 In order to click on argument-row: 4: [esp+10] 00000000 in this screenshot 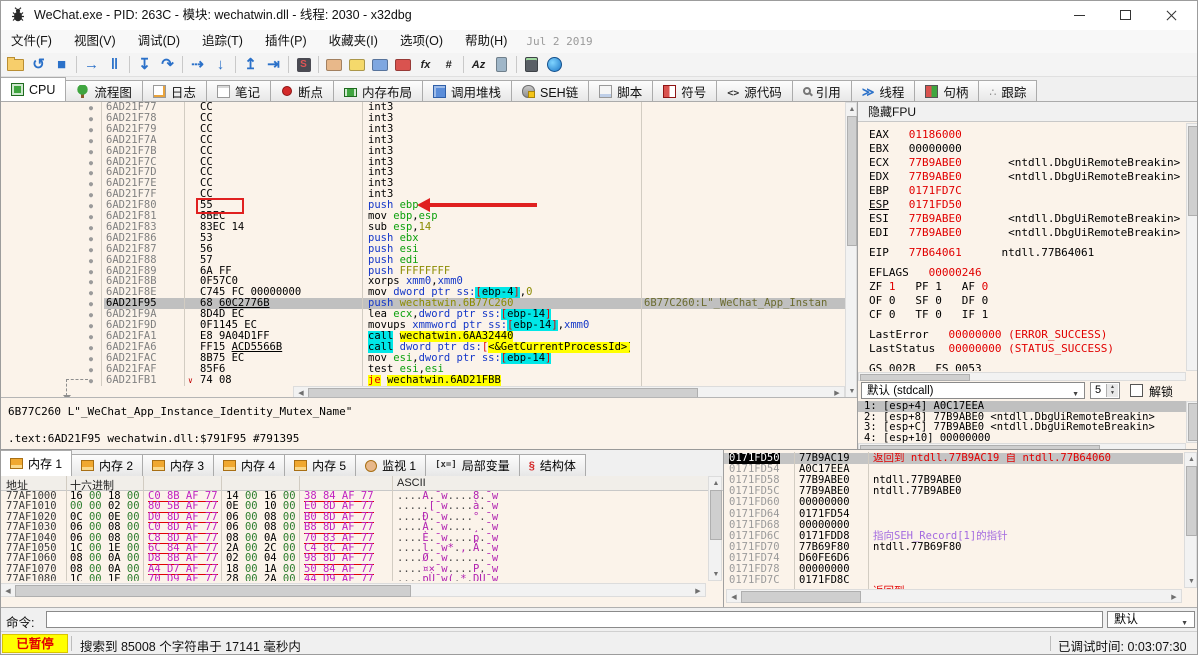, I will do `click(1025, 438)`.